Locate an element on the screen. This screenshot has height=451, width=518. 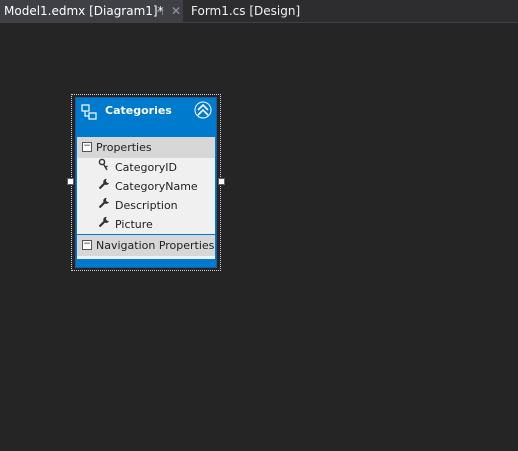
resize-handle-right is located at coordinates (221, 181).